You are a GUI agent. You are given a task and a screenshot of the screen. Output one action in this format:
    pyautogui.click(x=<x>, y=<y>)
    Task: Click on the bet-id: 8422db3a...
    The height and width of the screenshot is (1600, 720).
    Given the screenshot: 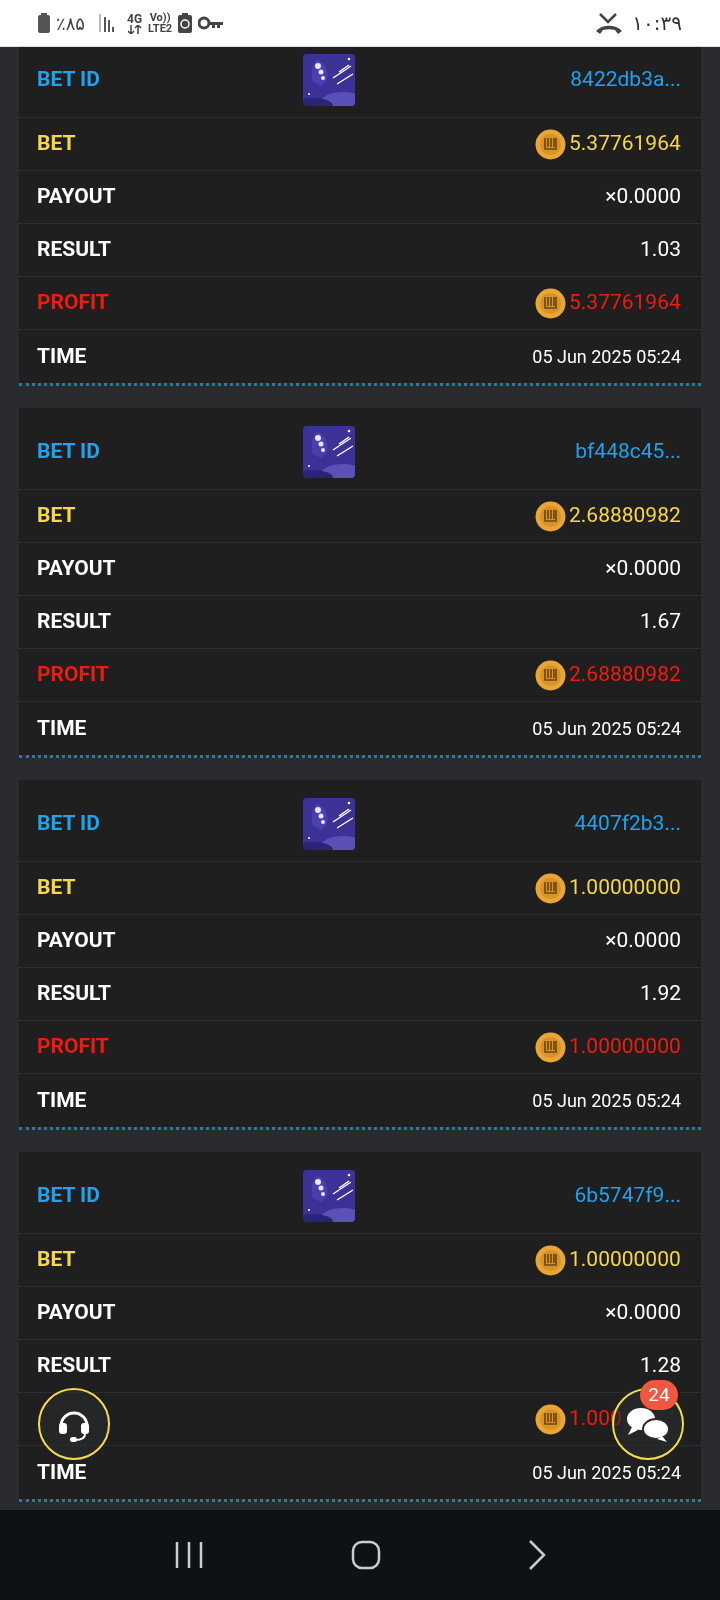 What is the action you would take?
    pyautogui.click(x=625, y=79)
    